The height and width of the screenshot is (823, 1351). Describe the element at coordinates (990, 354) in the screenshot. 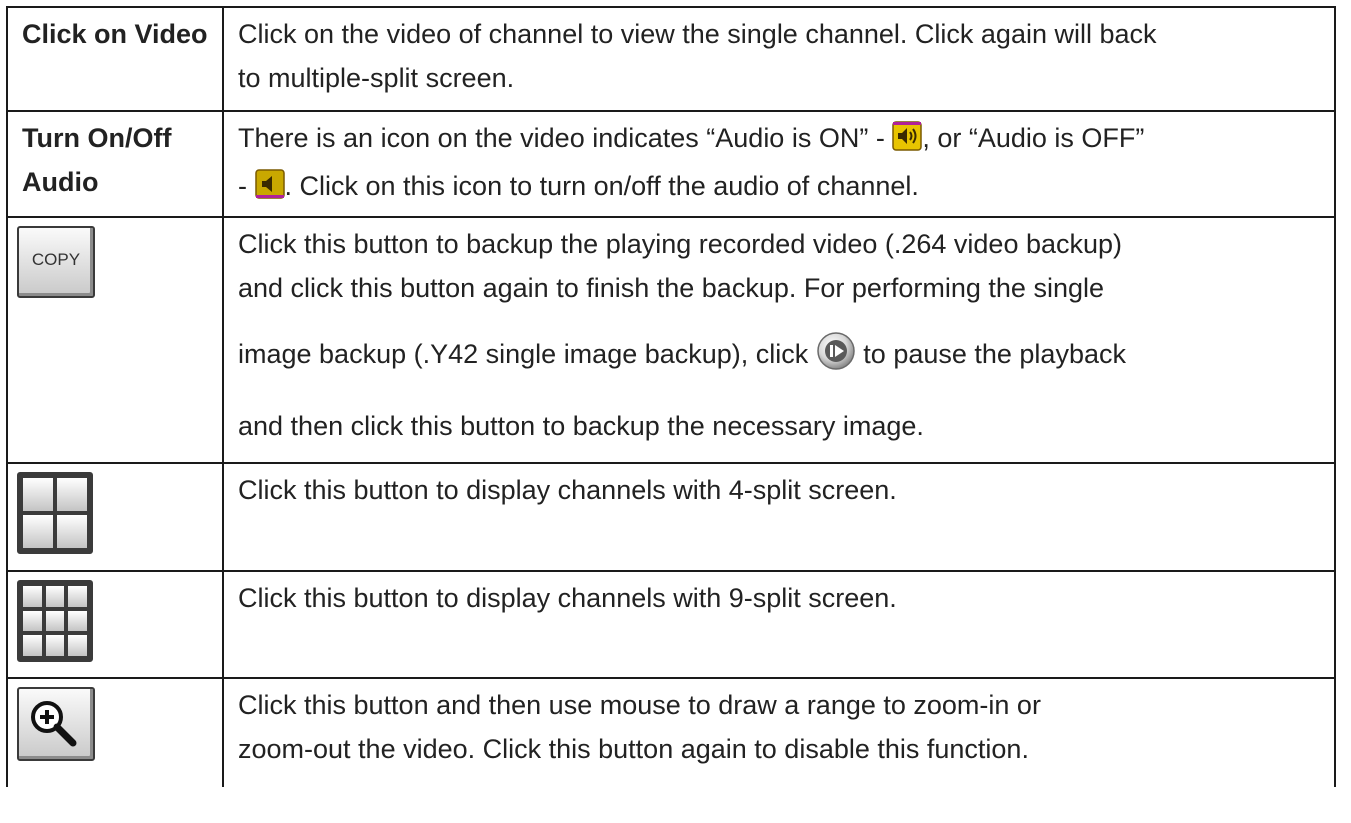

I see `description-text: to pause the playback` at that location.